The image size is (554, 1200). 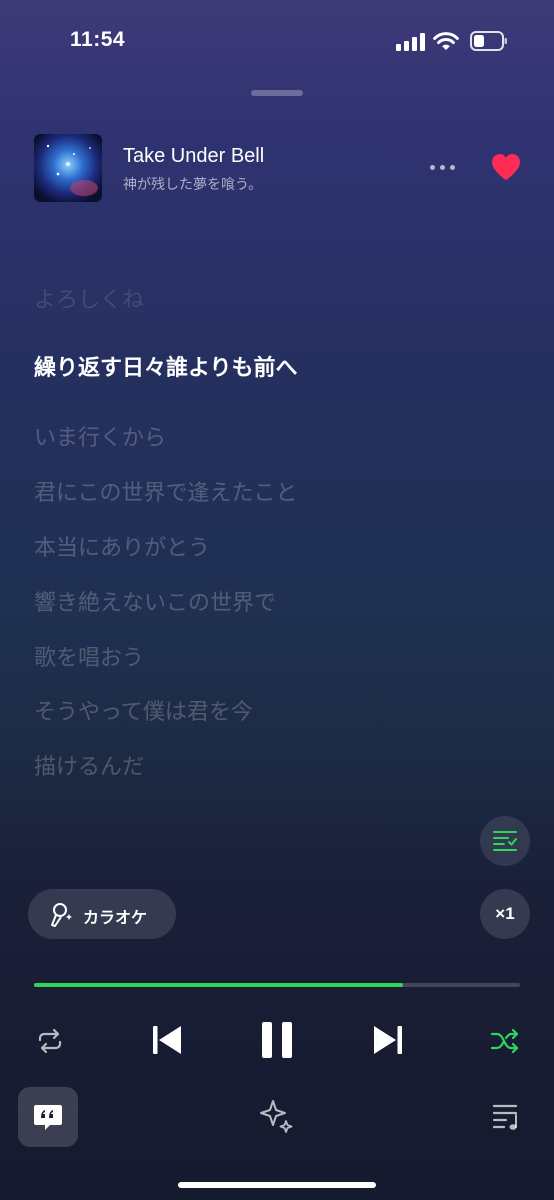 What do you see at coordinates (219, 985) in the screenshot?
I see `progress-fill` at bounding box center [219, 985].